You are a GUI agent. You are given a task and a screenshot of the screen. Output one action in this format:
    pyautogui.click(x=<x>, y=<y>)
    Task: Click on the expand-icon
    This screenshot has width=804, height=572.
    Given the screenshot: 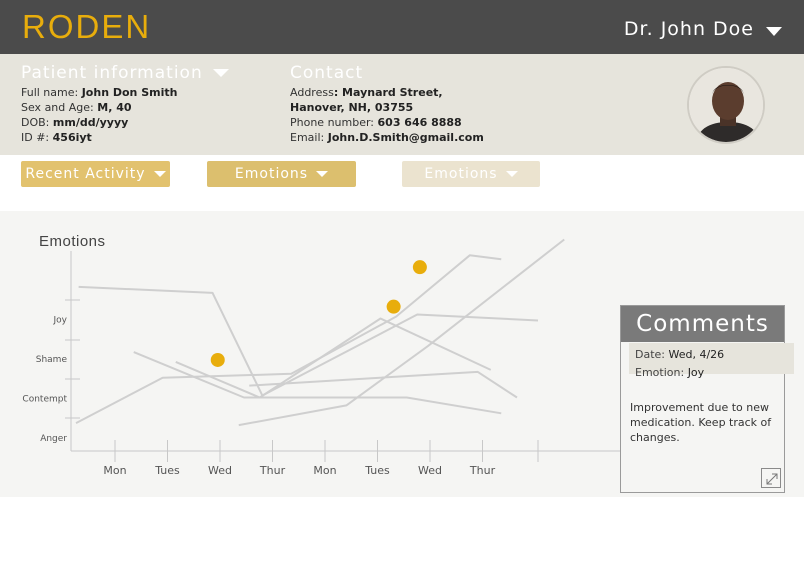 What is the action you would take?
    pyautogui.click(x=772, y=479)
    